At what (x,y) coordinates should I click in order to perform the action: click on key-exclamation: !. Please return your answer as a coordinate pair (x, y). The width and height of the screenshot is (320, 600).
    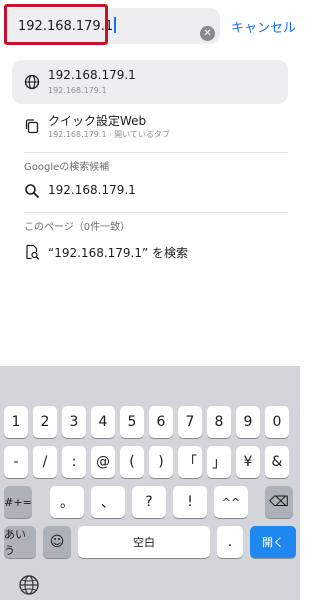
    Looking at the image, I should click on (190, 502).